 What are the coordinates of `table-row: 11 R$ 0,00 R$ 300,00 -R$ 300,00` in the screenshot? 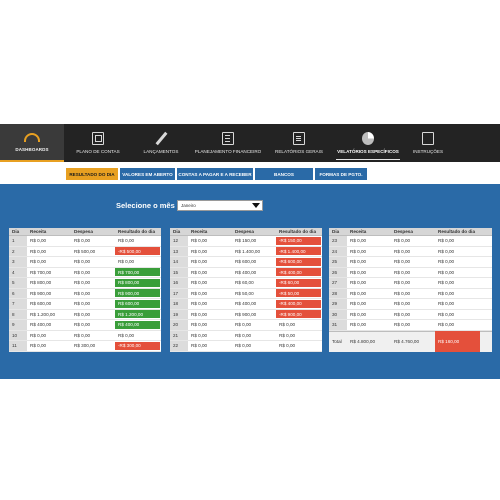 It's located at (85, 346).